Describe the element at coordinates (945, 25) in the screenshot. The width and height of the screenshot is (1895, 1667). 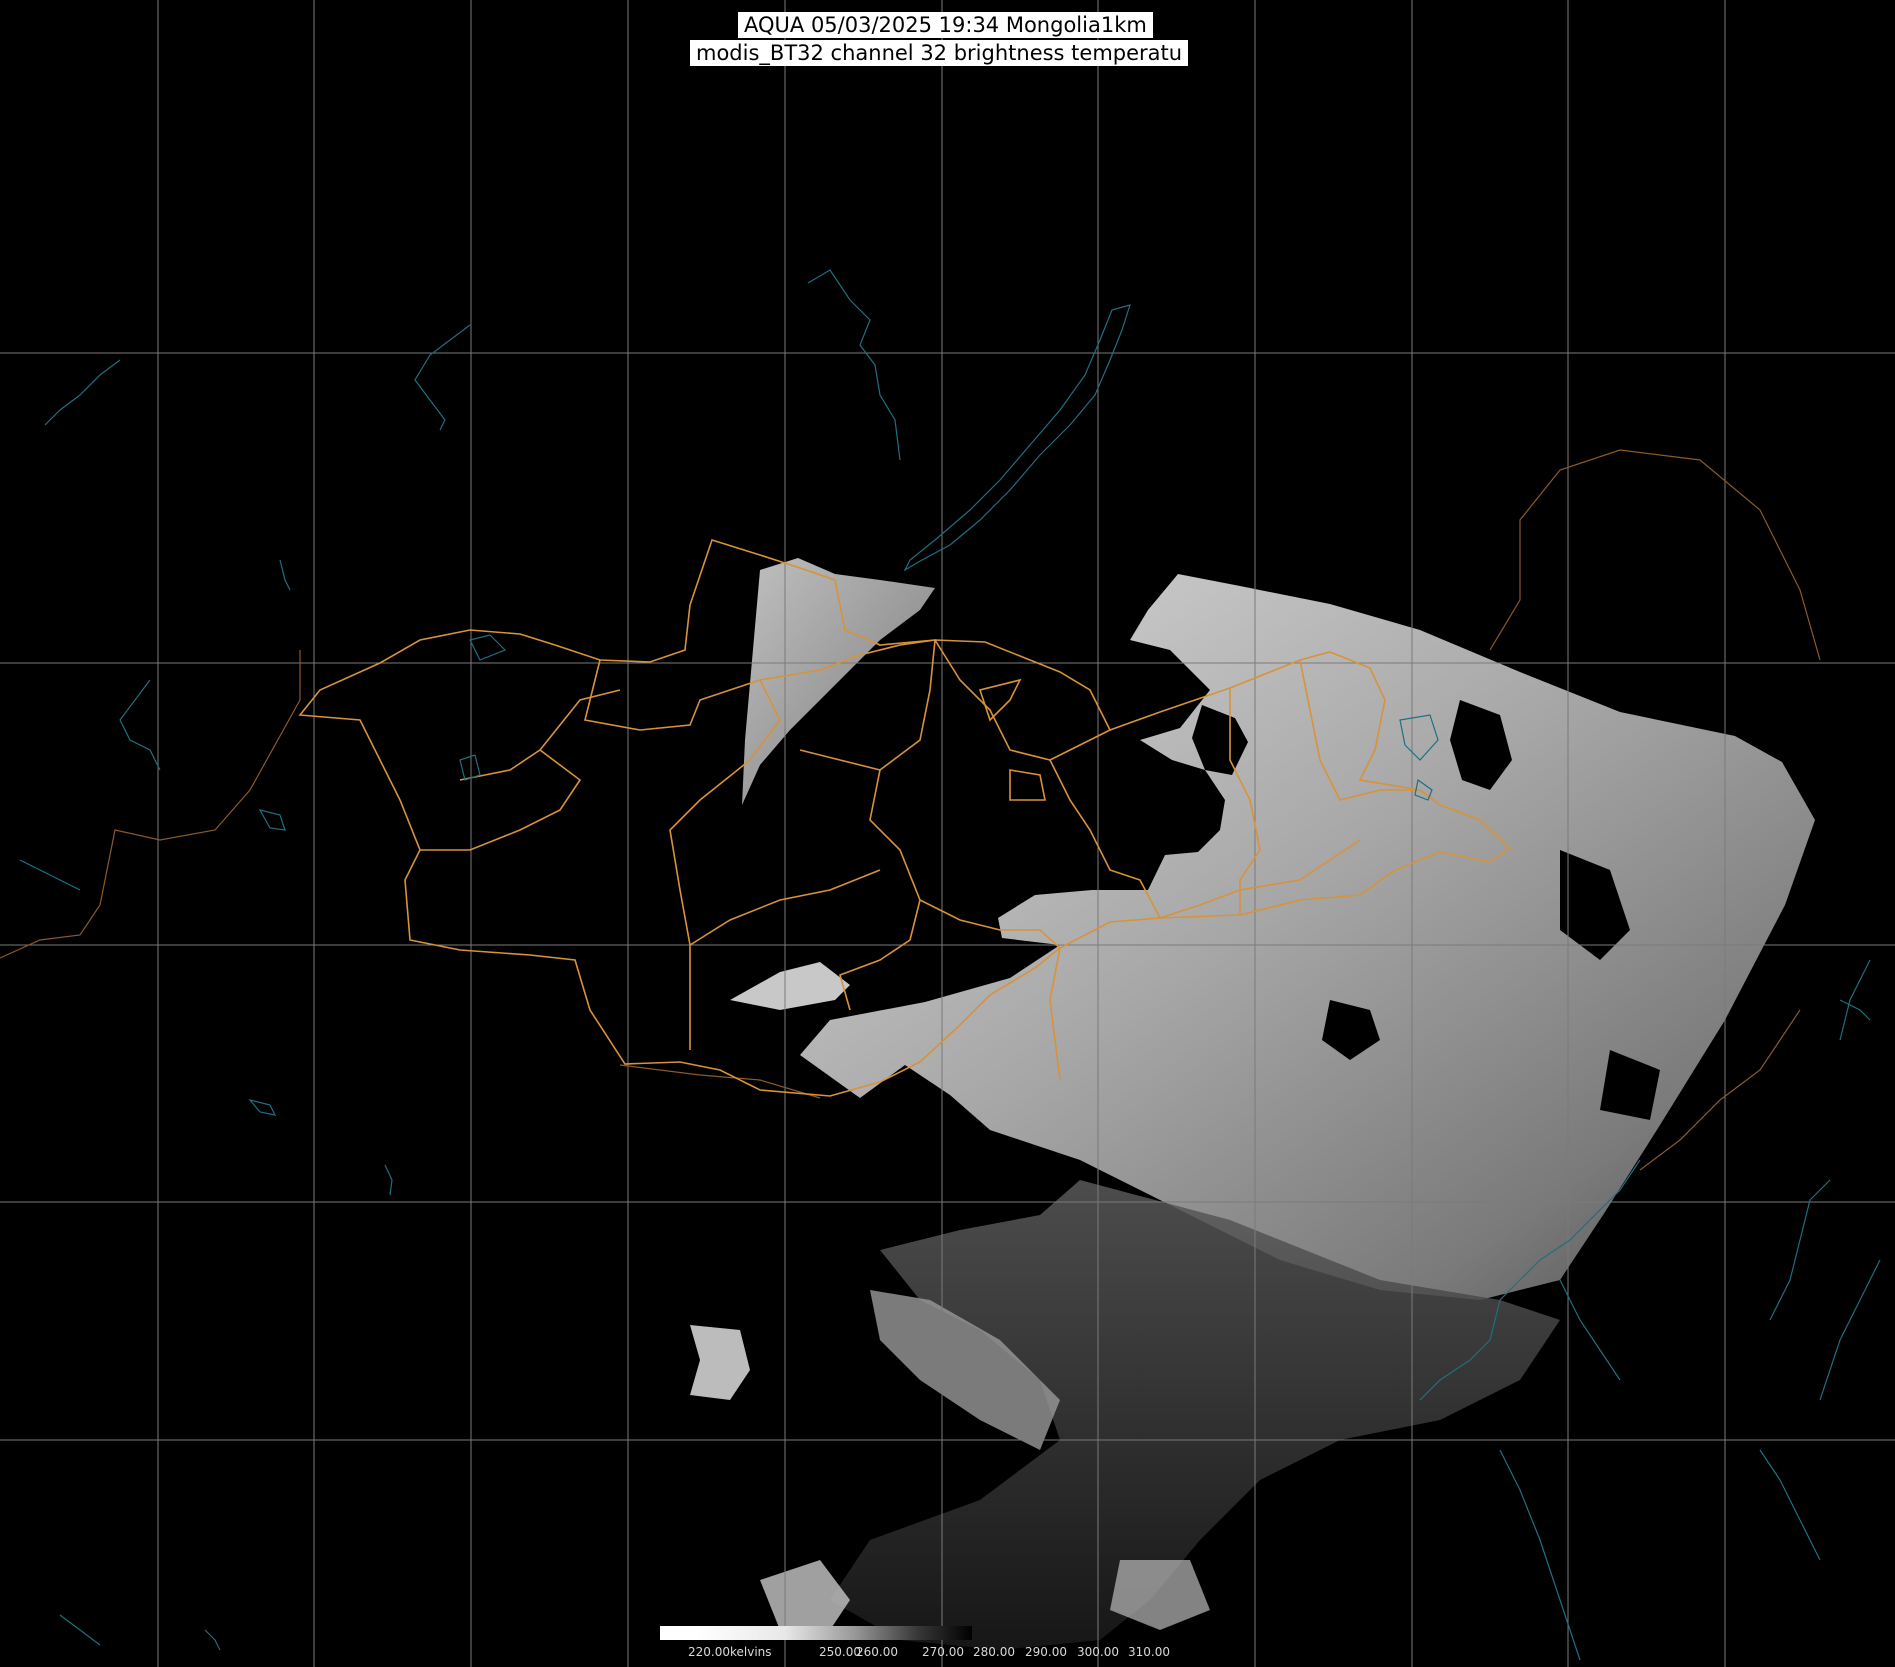
I see `map-title-line1: AQUA 05/03/2025 19:34 Mongolia1km` at that location.